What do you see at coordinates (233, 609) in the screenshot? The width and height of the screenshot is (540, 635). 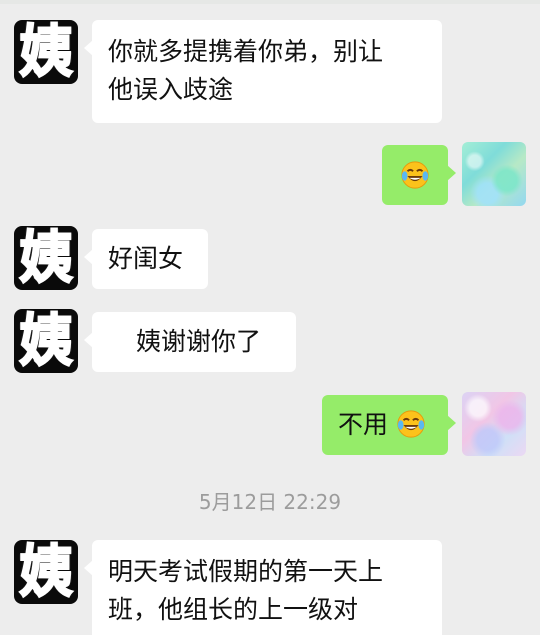 I see `message-text-line: 班，他组长的上一级对` at bounding box center [233, 609].